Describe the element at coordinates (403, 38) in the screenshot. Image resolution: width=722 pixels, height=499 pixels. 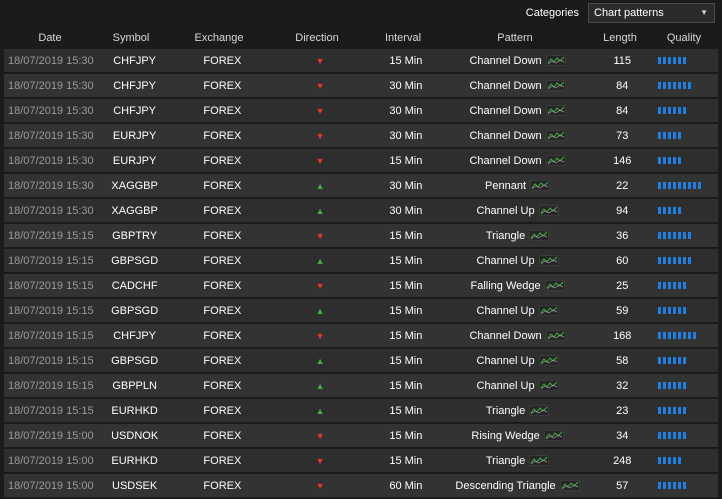
I see `column-header-interval: Interval` at that location.